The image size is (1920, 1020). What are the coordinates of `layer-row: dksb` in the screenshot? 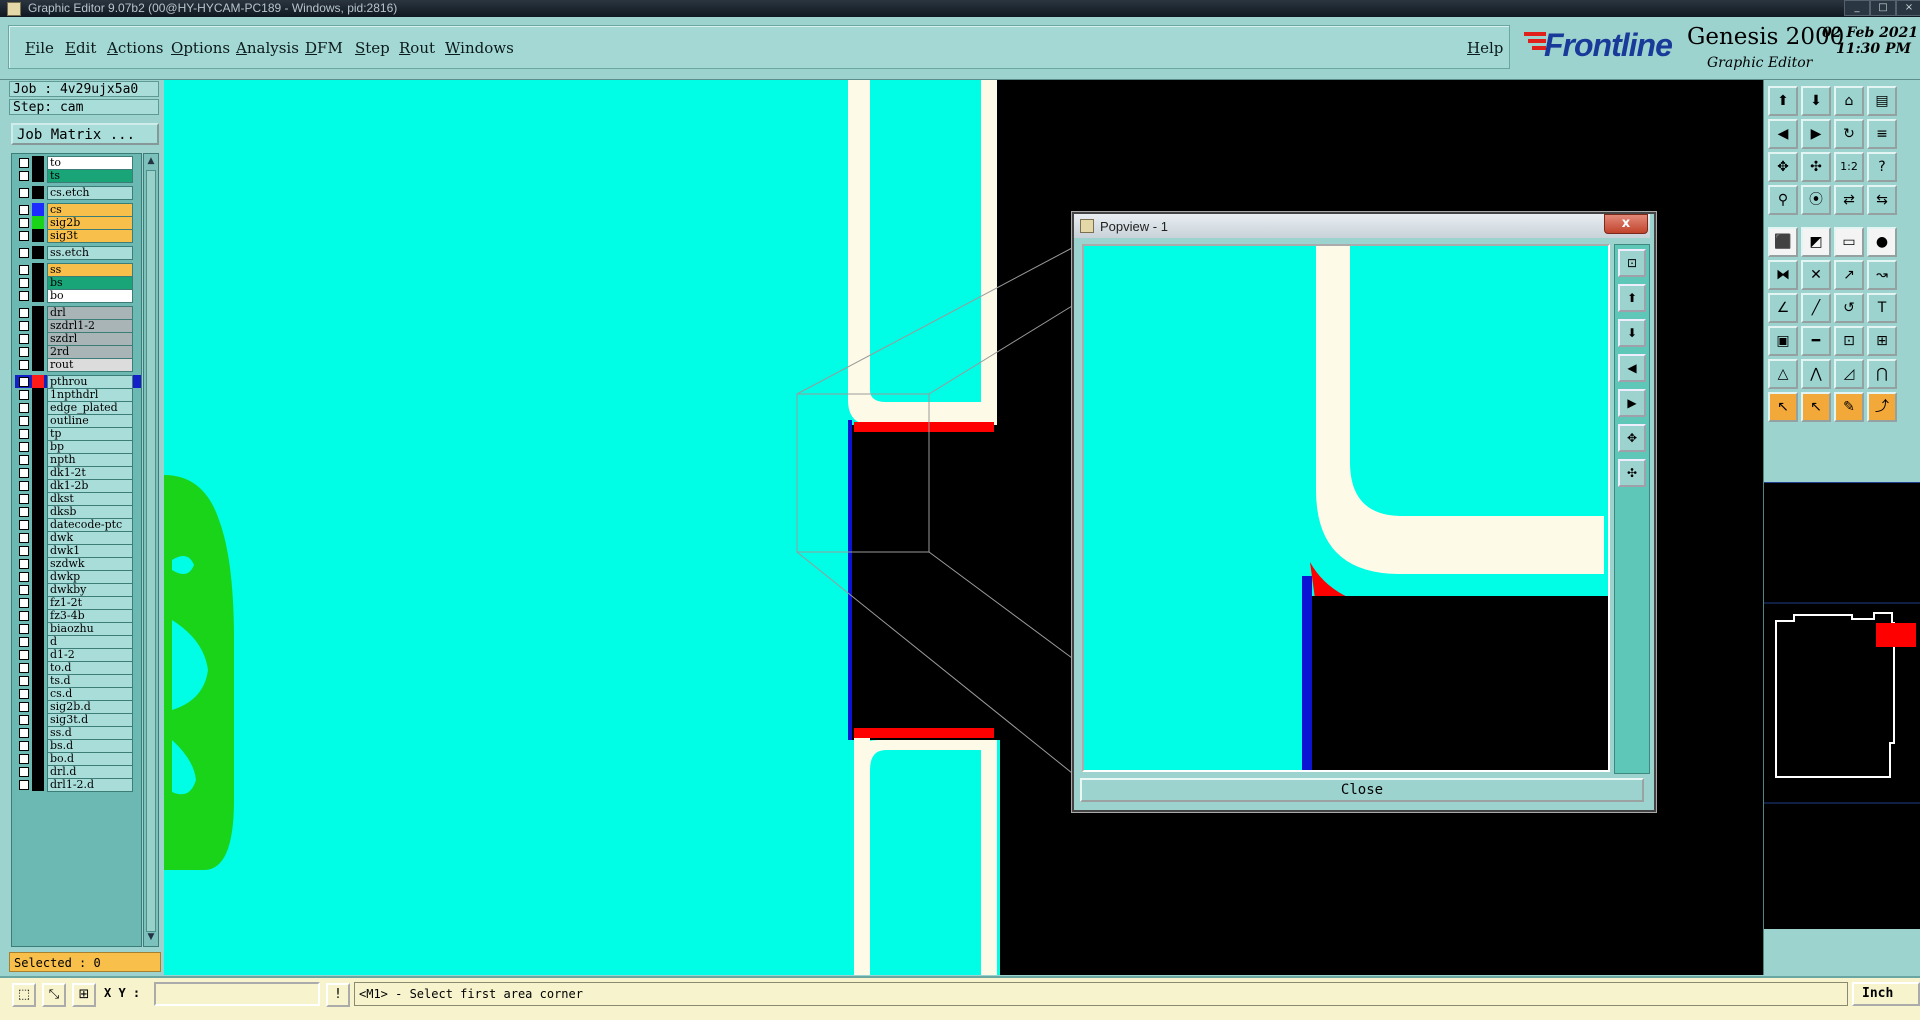 It's located at (78, 512).